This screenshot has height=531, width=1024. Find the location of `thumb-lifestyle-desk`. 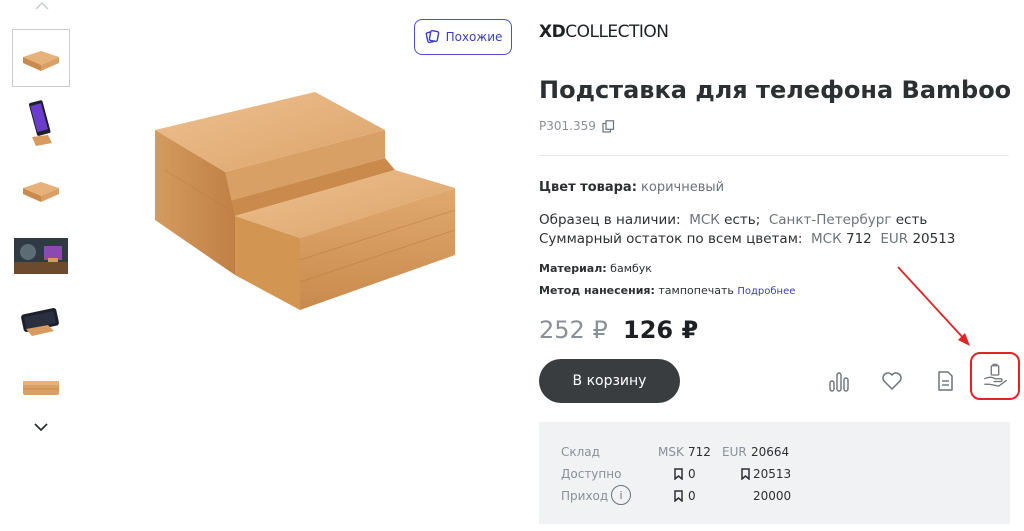

thumb-lifestyle-desk is located at coordinates (41, 256).